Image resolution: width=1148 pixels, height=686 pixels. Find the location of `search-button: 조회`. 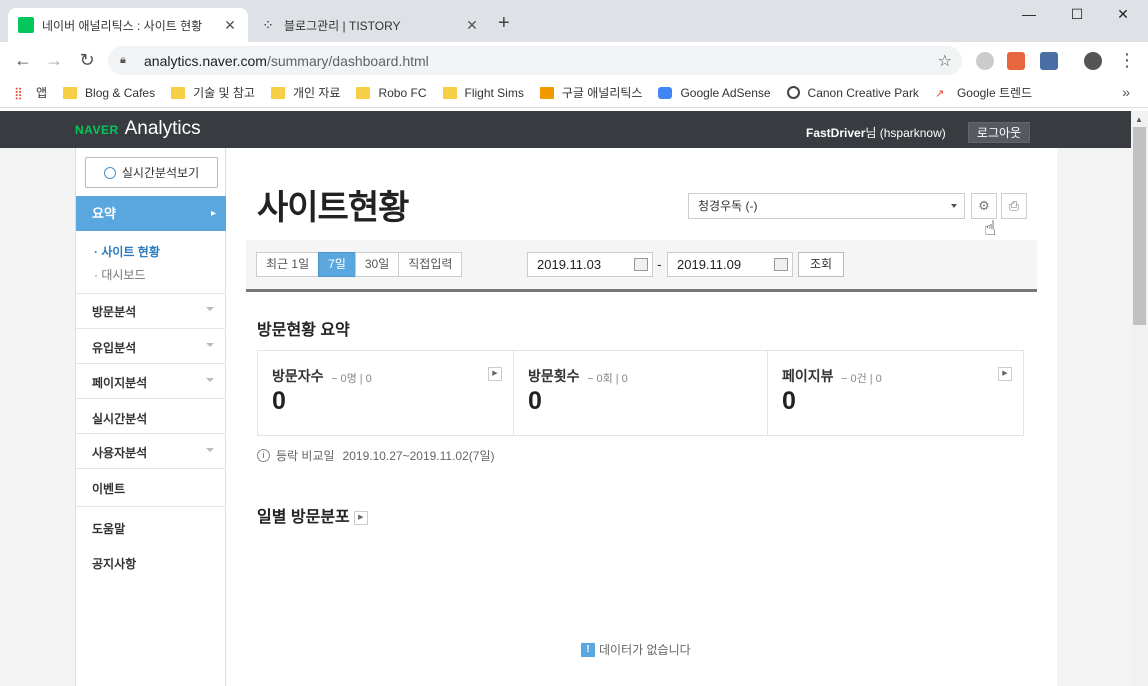

search-button: 조회 is located at coordinates (821, 264).